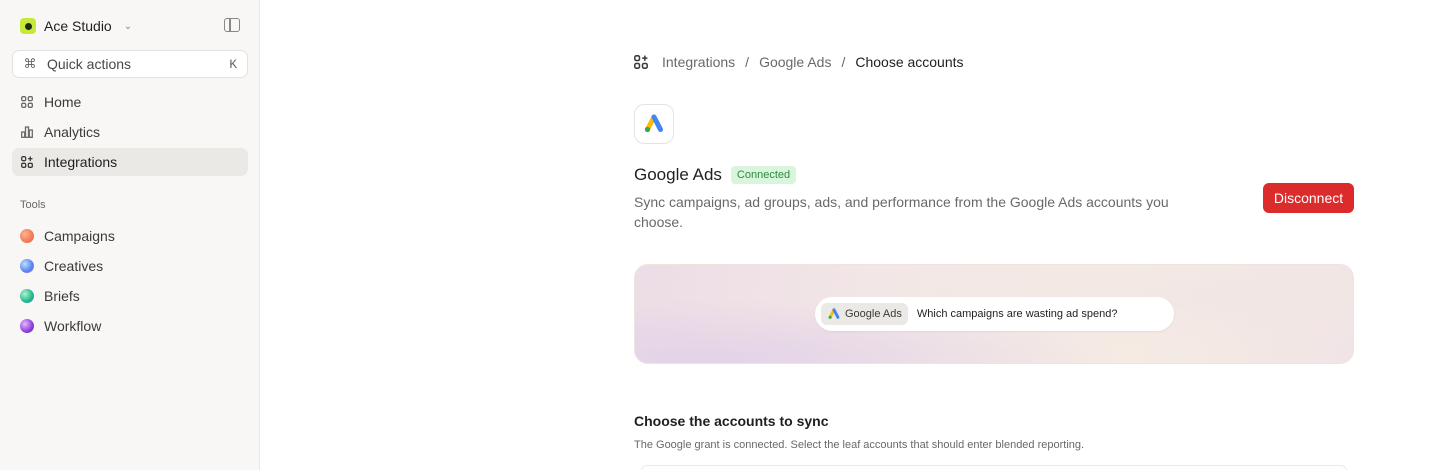 This screenshot has height=470, width=1440. Describe the element at coordinates (795, 62) in the screenshot. I see `breadcrumb-google-ads-link: Google Ads` at that location.